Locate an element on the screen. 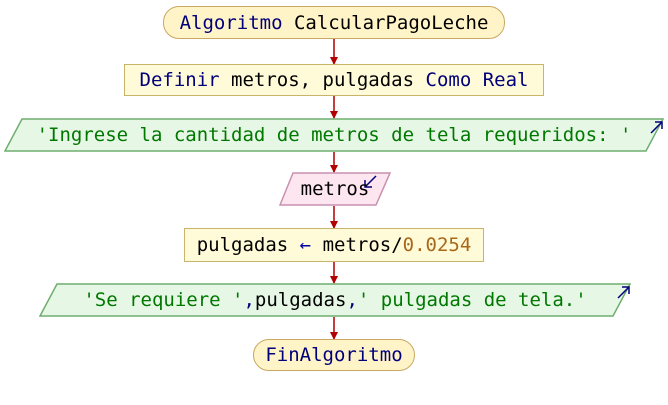 The width and height of the screenshot is (668, 405). define-vars: metros, pulgadas is located at coordinates (323, 80).